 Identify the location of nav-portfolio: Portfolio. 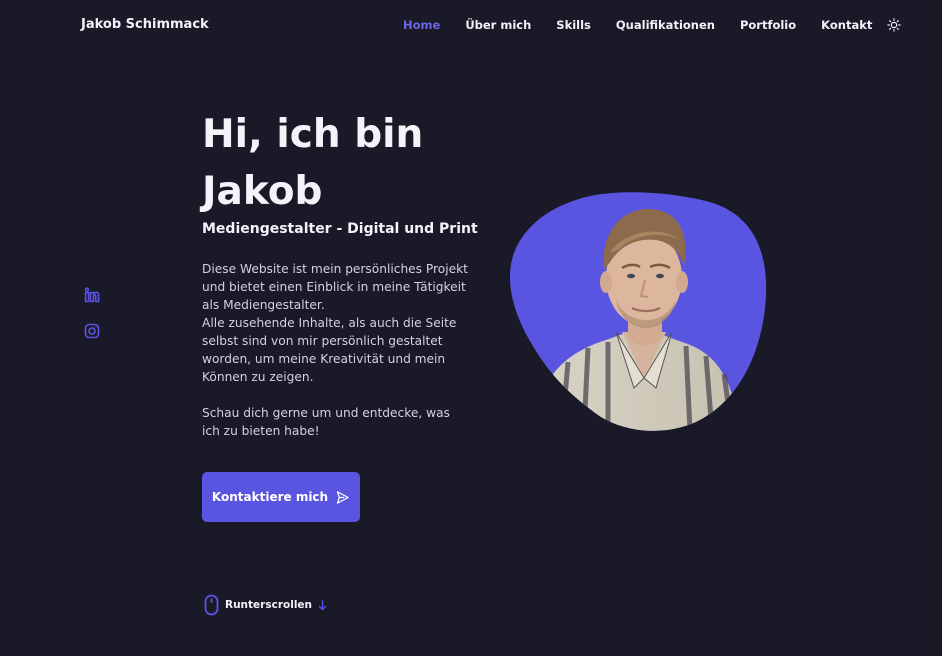
(768, 25).